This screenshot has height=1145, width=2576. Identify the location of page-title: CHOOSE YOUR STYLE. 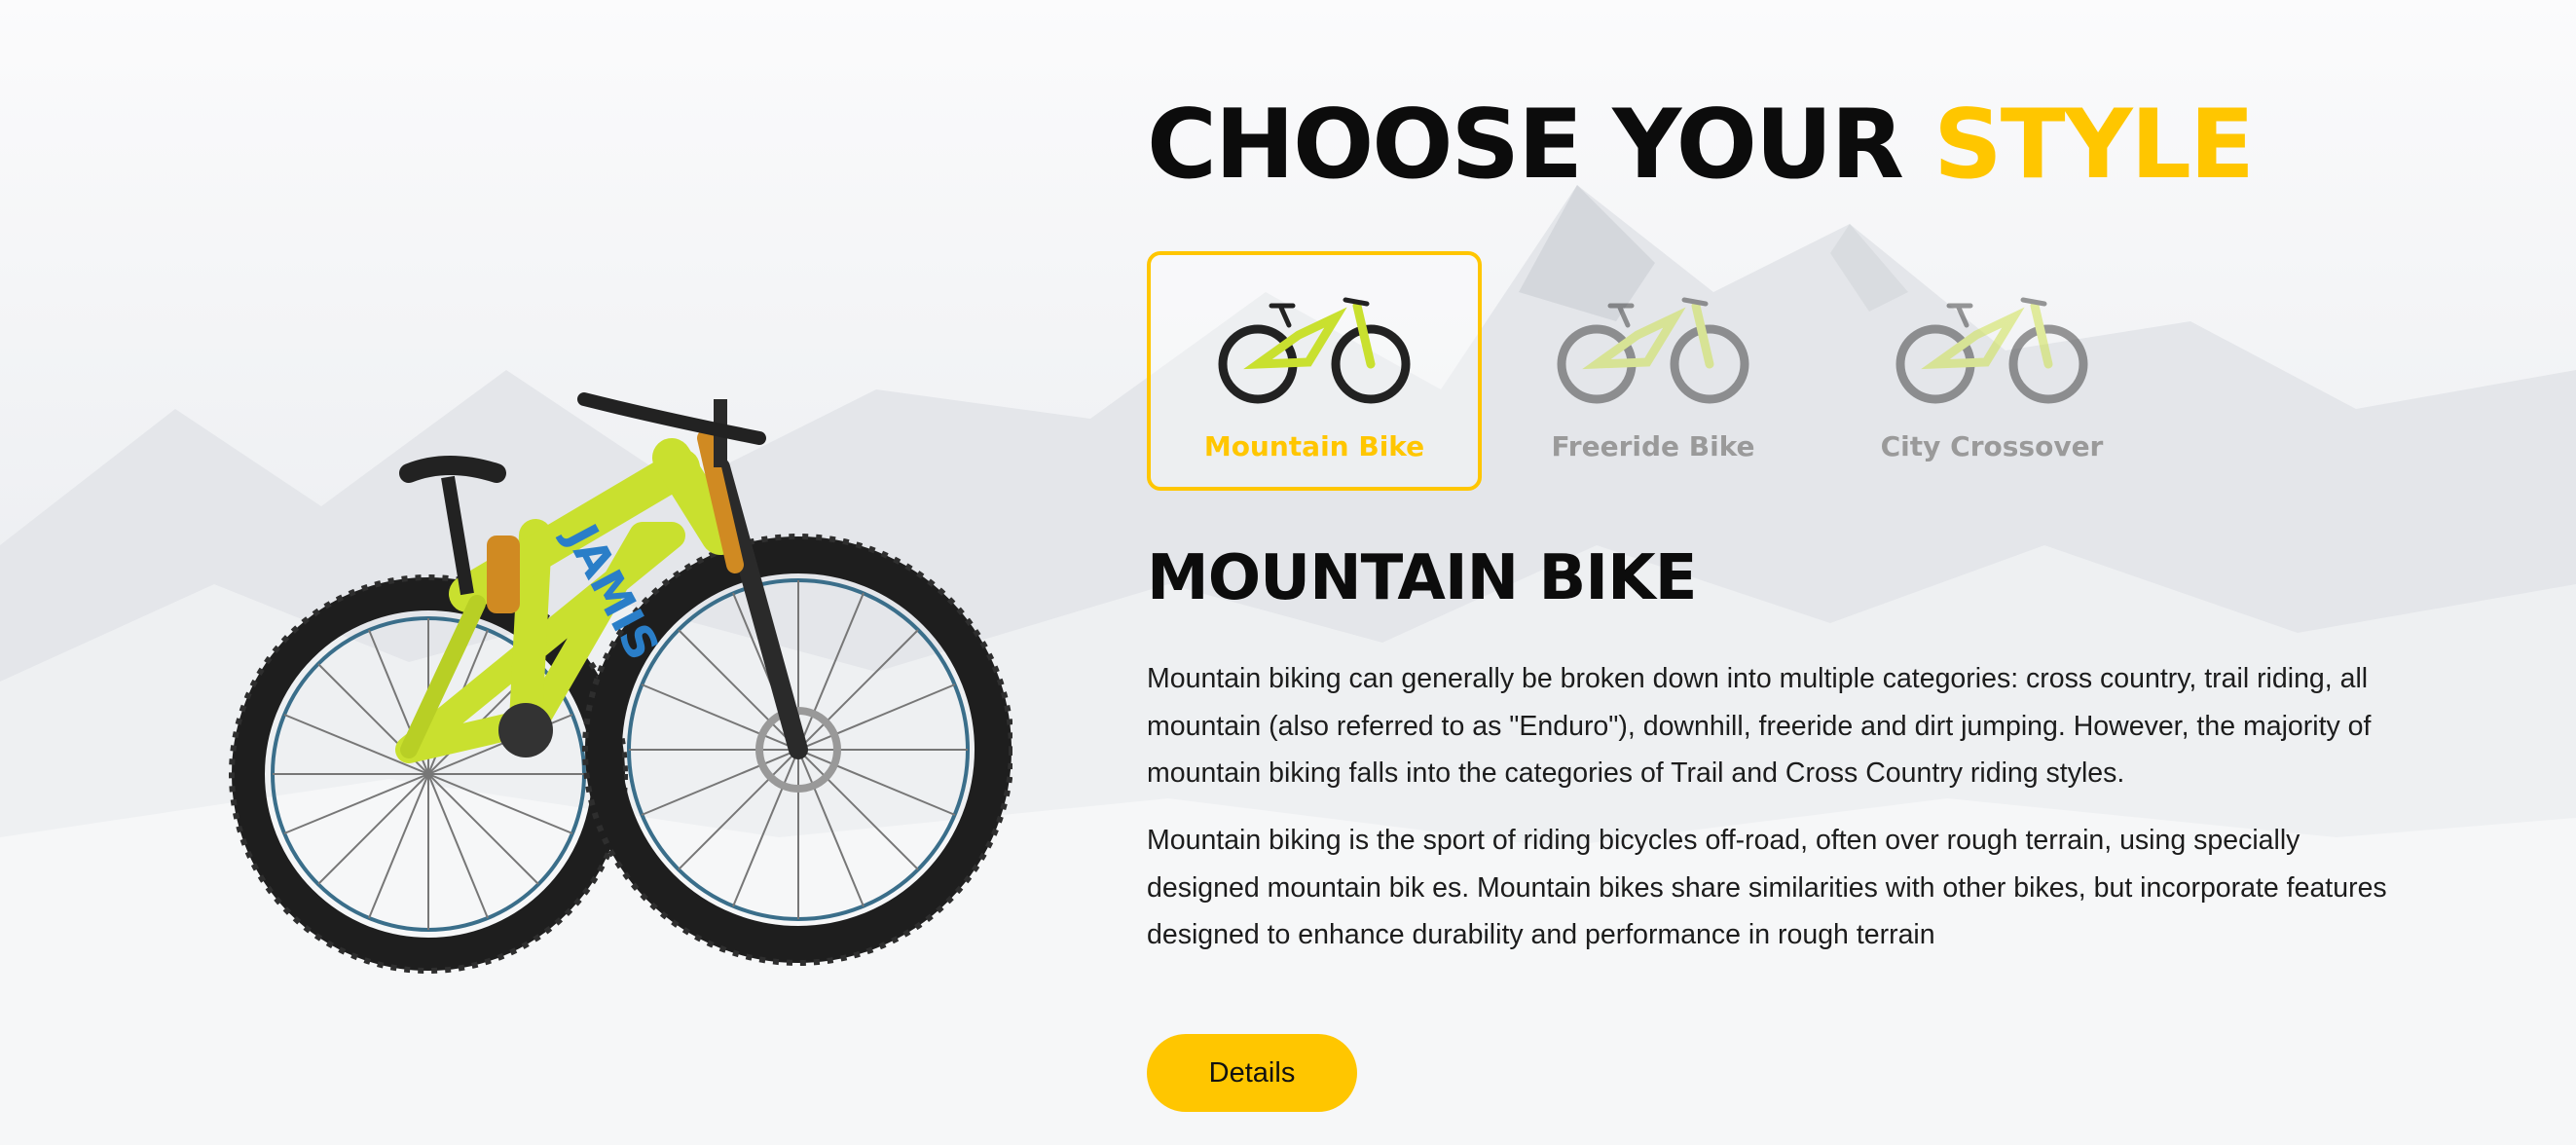
(1701, 145).